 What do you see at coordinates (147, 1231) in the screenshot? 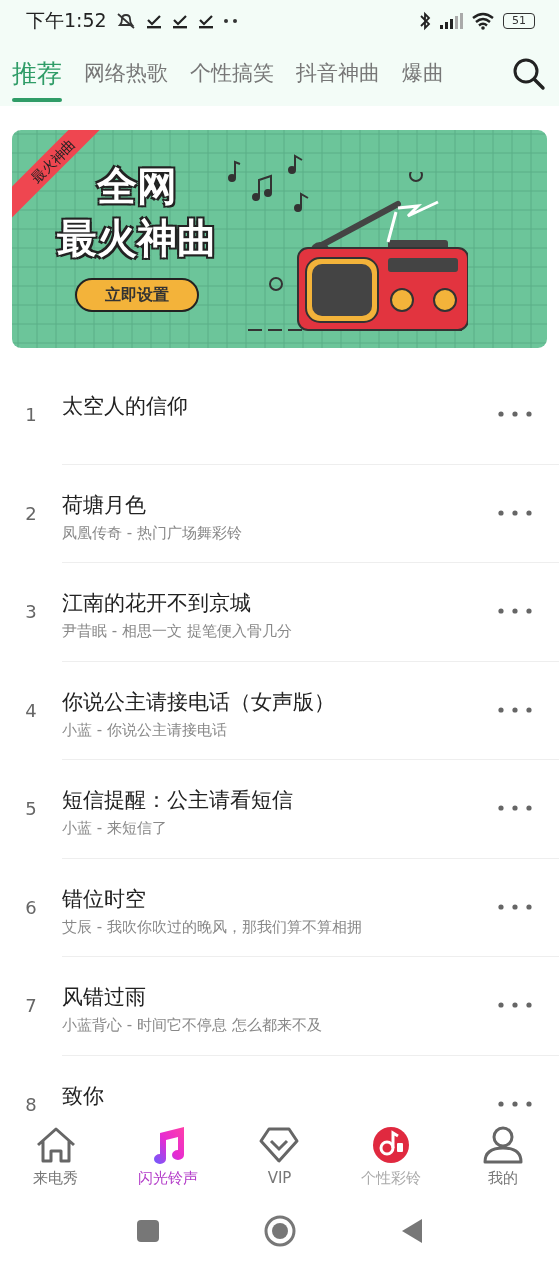
I see `recents-button` at bounding box center [147, 1231].